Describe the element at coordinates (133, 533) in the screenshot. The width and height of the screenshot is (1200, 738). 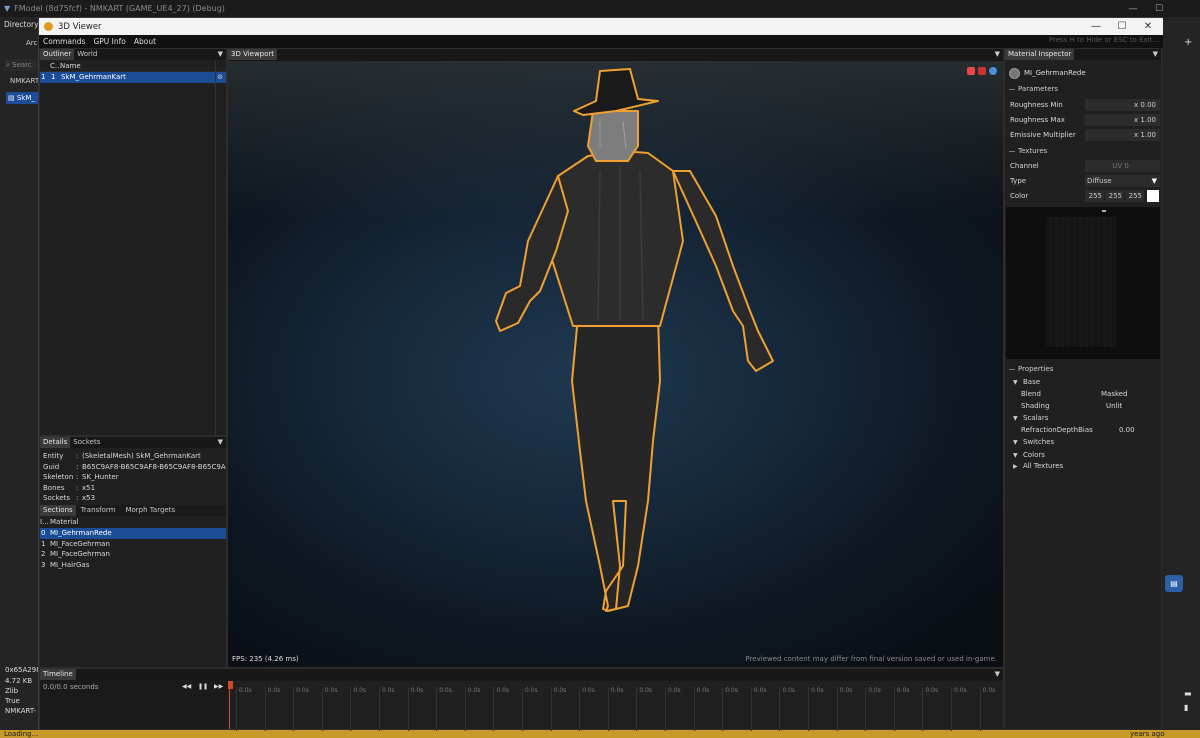
I see `section-row: 0 MI_GehrmanRede` at that location.